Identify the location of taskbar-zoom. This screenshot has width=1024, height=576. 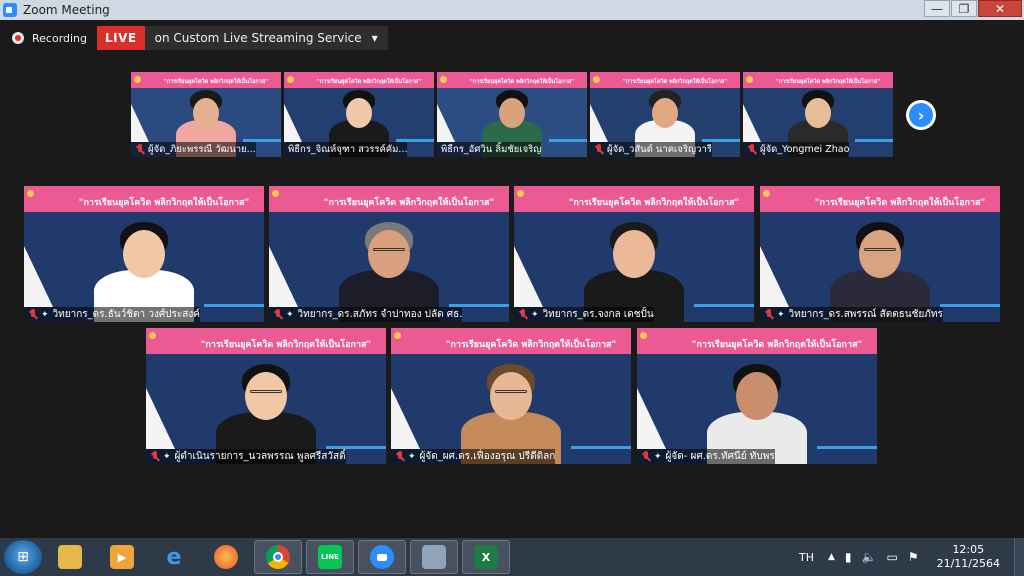
(382, 557).